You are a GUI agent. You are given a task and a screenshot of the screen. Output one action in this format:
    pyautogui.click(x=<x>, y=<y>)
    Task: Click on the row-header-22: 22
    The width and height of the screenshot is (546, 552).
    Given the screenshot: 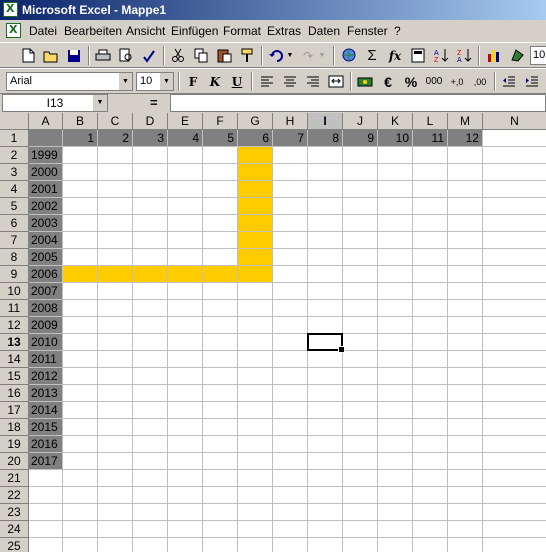 What is the action you would take?
    pyautogui.click(x=14, y=495)
    